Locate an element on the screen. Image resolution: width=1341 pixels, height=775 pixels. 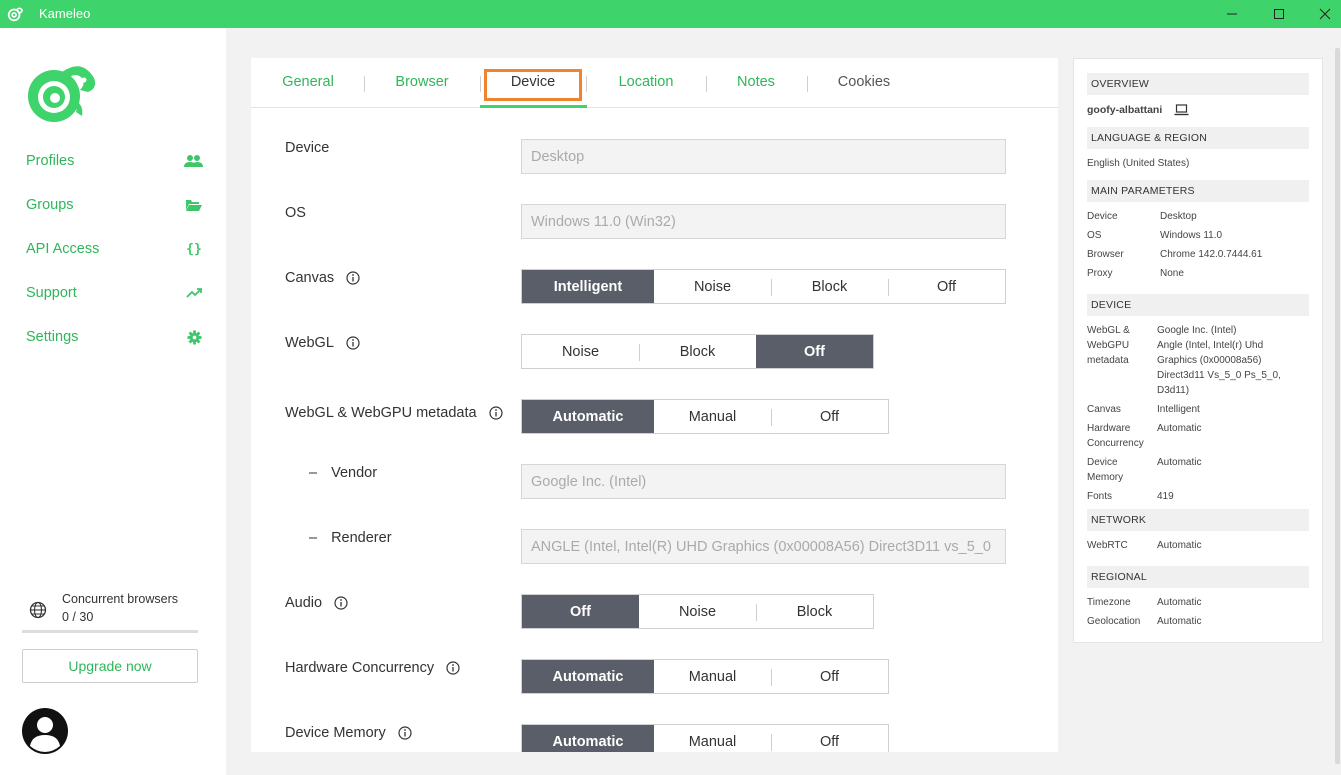
param-value: Google Inc. (Intel) is located at coordinates (1197, 330).